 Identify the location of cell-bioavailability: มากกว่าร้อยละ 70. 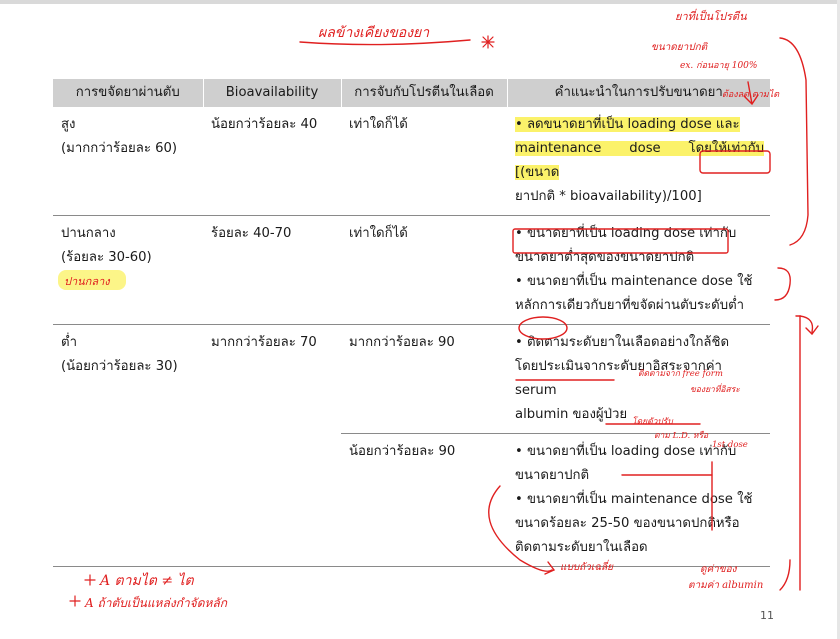
(272, 445).